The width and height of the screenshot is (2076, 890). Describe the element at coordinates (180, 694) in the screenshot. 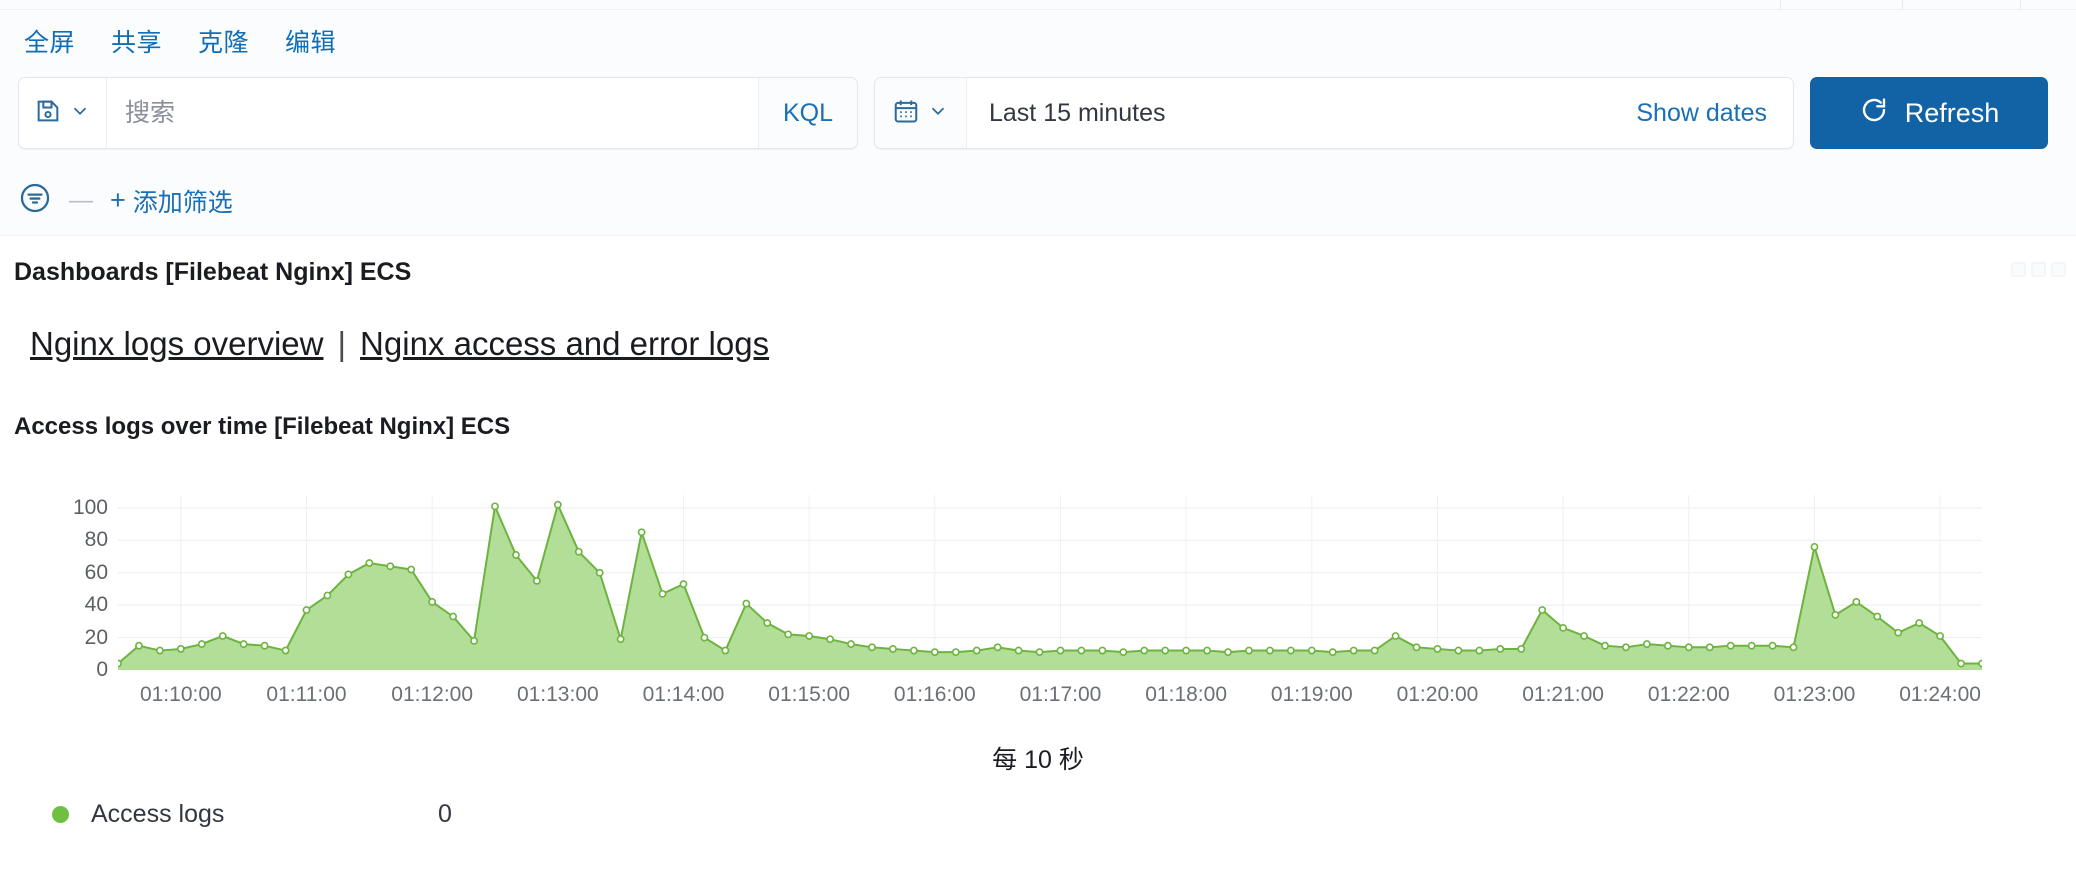

I see `x-axis-tick: 01:10:00` at that location.